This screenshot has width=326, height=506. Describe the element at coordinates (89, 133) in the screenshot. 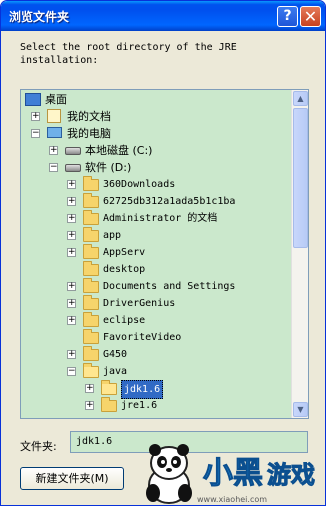

I see `tree-item-label: 我的电脑` at that location.